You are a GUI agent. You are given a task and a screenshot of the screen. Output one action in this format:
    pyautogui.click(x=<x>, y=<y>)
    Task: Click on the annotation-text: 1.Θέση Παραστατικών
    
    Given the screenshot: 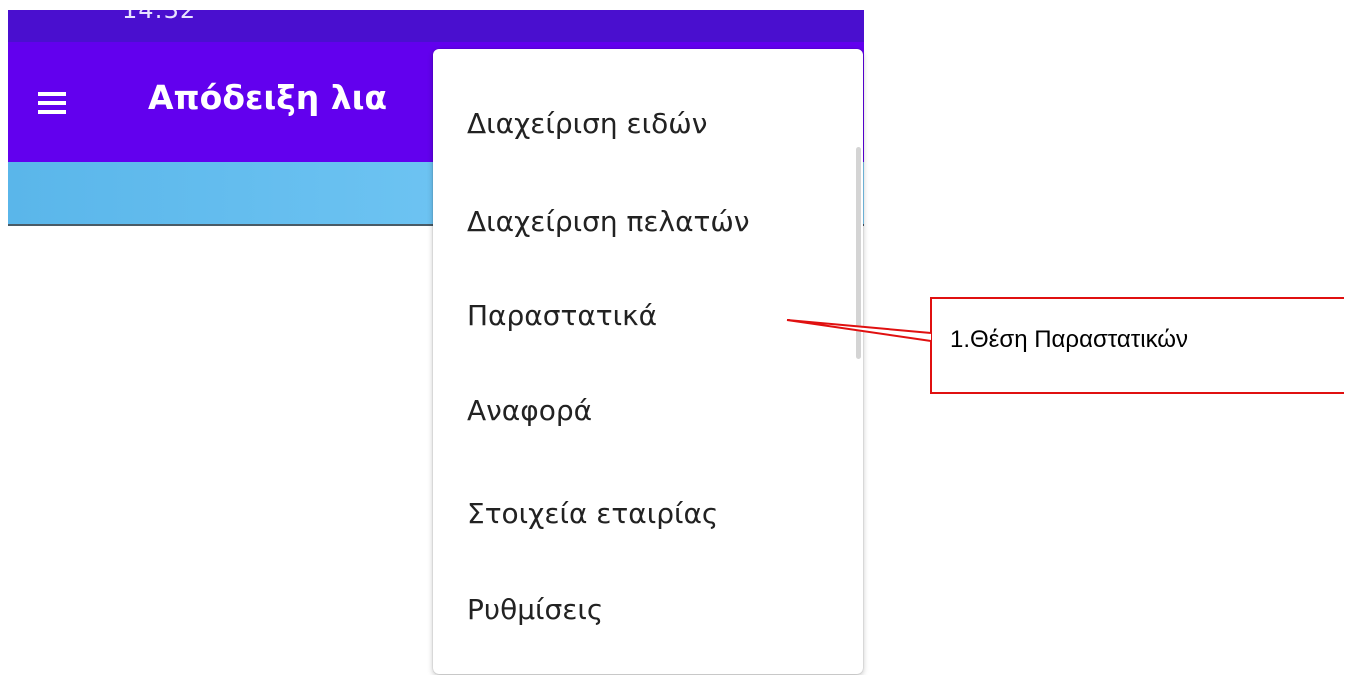 What is the action you would take?
    pyautogui.click(x=1069, y=339)
    